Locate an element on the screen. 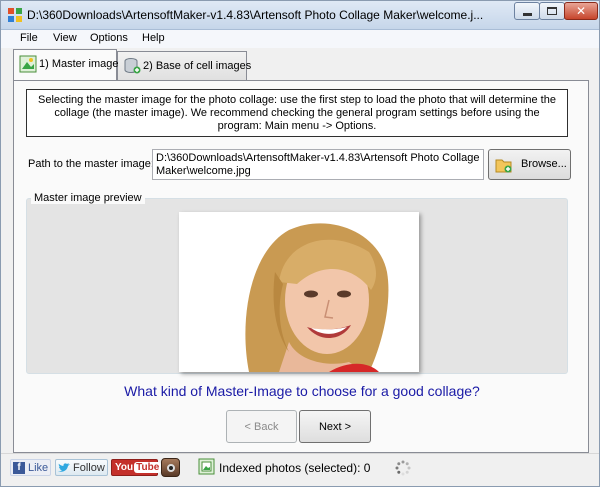 This screenshot has height=487, width=600. master-image-icon is located at coordinates (28, 64).